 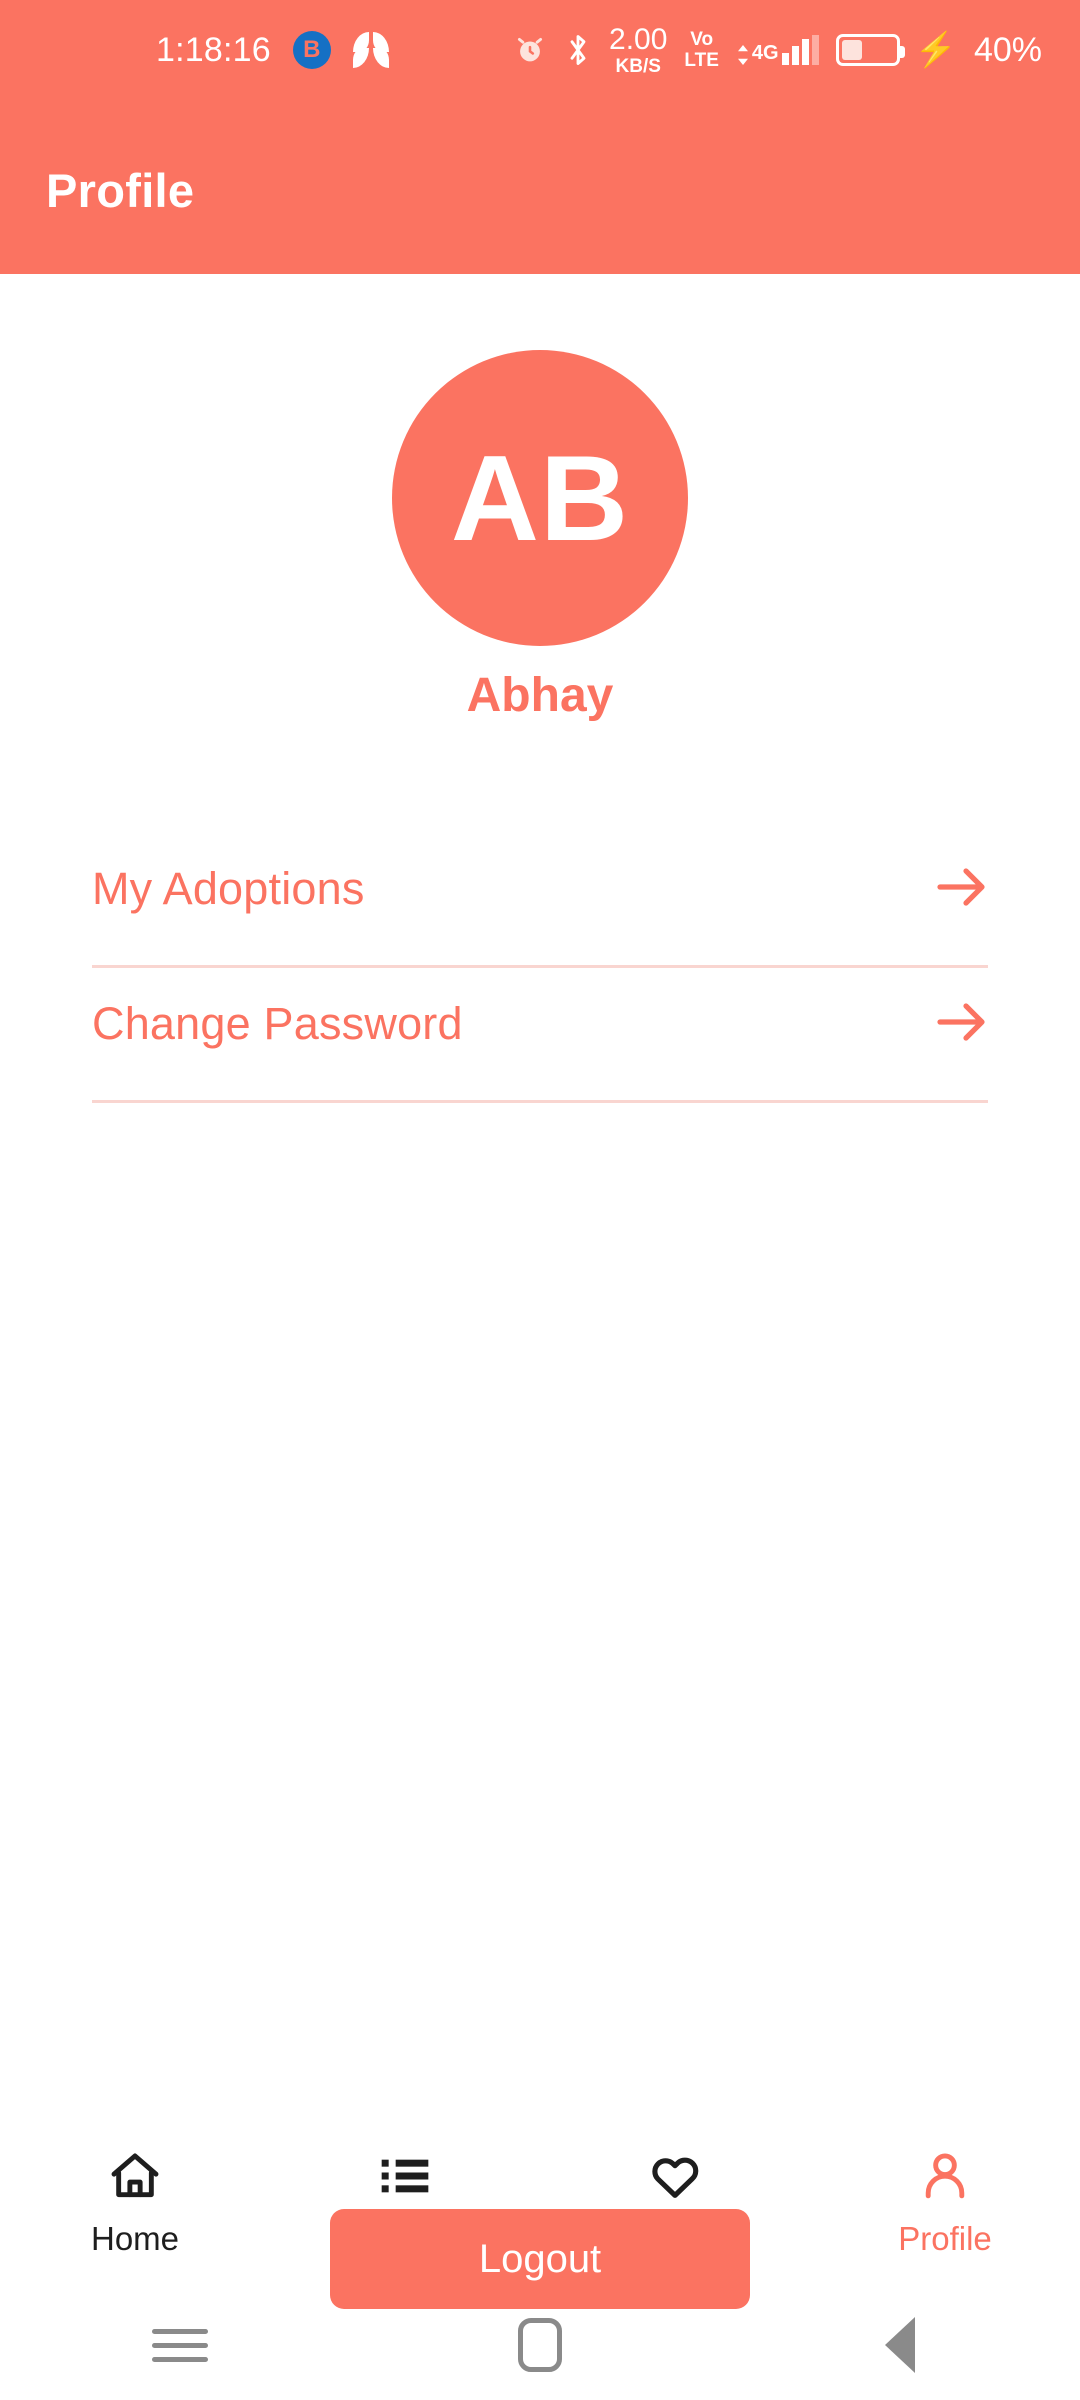 I want to click on battery-percent-label: 40%, so click(x=1007, y=49).